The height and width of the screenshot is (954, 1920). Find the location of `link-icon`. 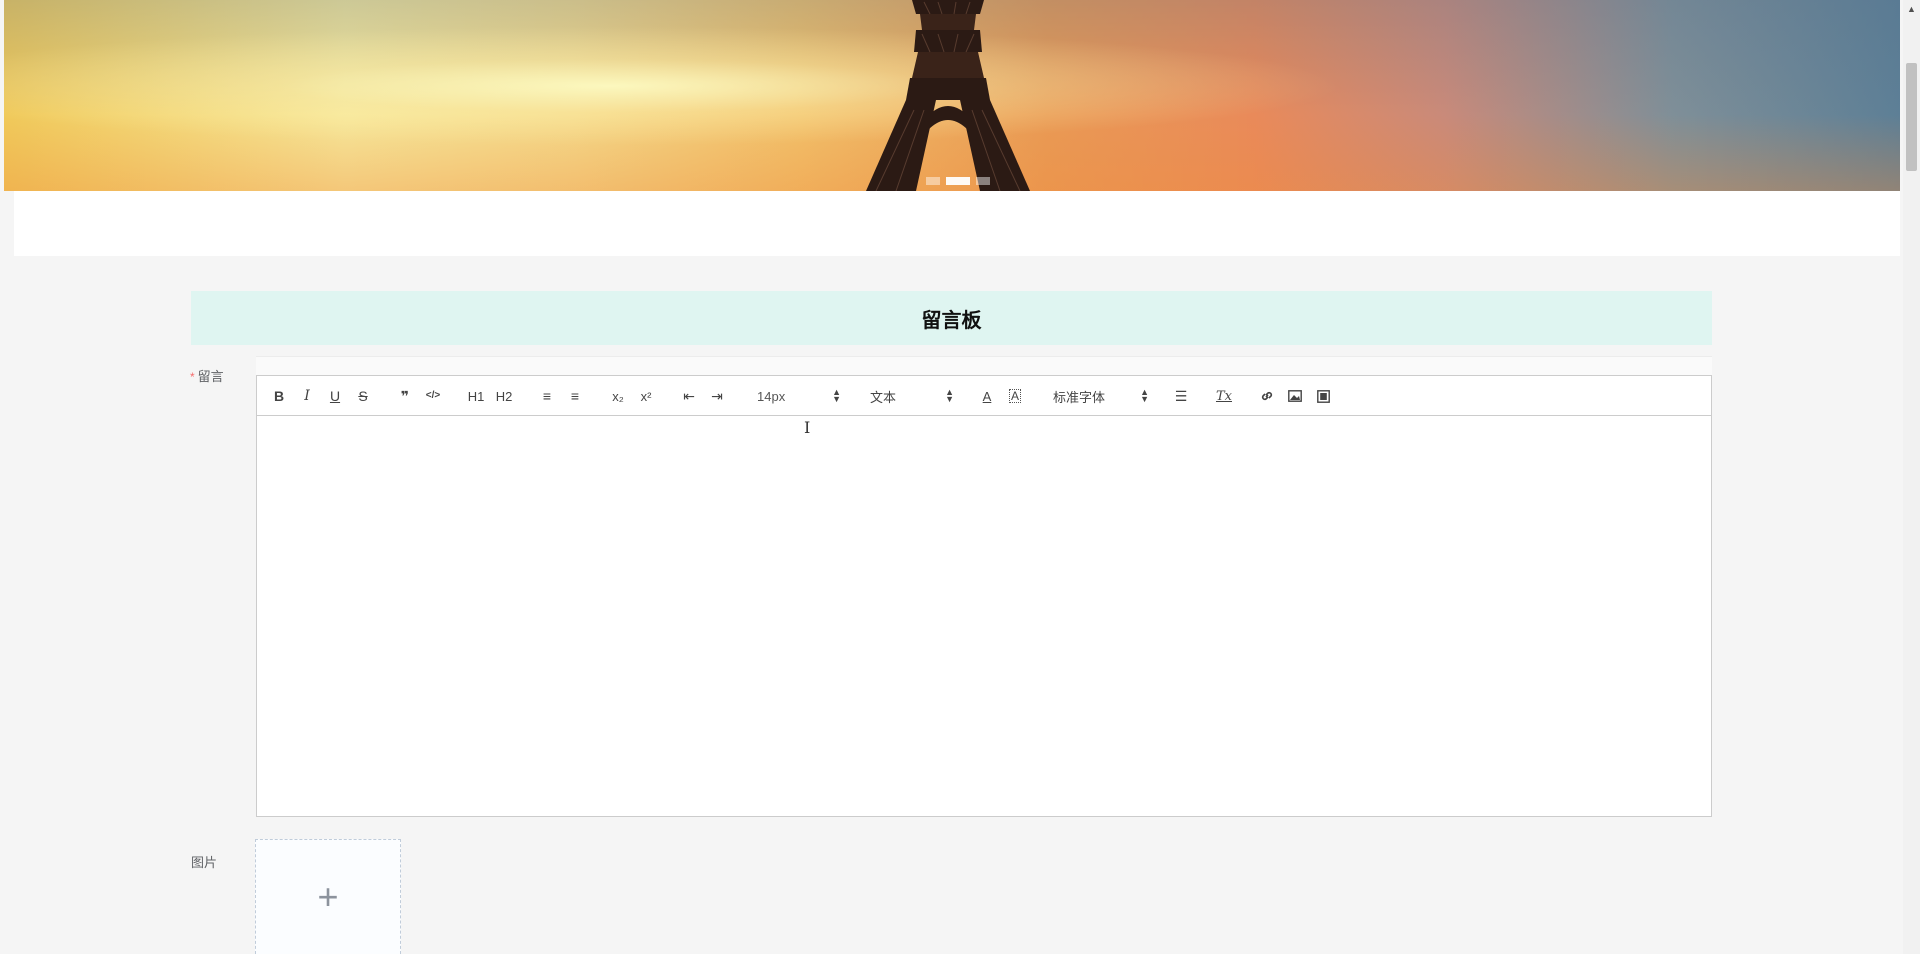

link-icon is located at coordinates (1267, 396).